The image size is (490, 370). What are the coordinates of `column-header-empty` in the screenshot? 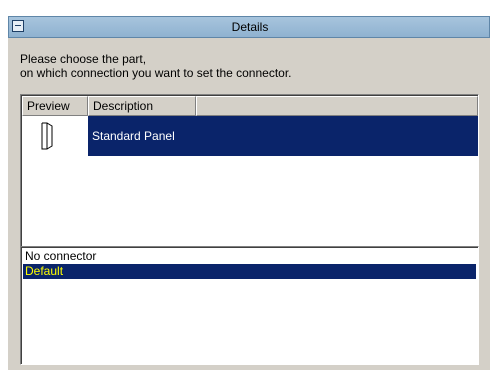 It's located at (337, 106).